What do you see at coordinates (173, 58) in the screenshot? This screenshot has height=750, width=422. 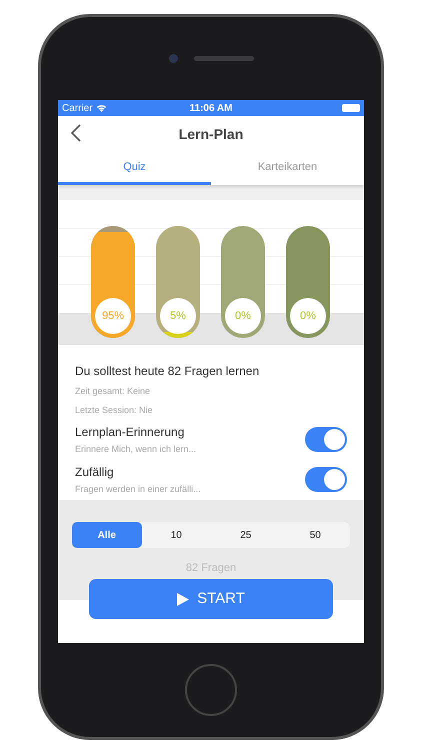 I see `camera-icon` at bounding box center [173, 58].